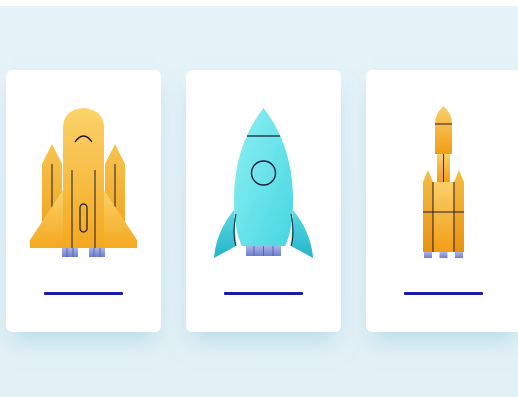 Image resolution: width=518 pixels, height=397 pixels. I want to click on space-shuttle-icon, so click(83, 182).